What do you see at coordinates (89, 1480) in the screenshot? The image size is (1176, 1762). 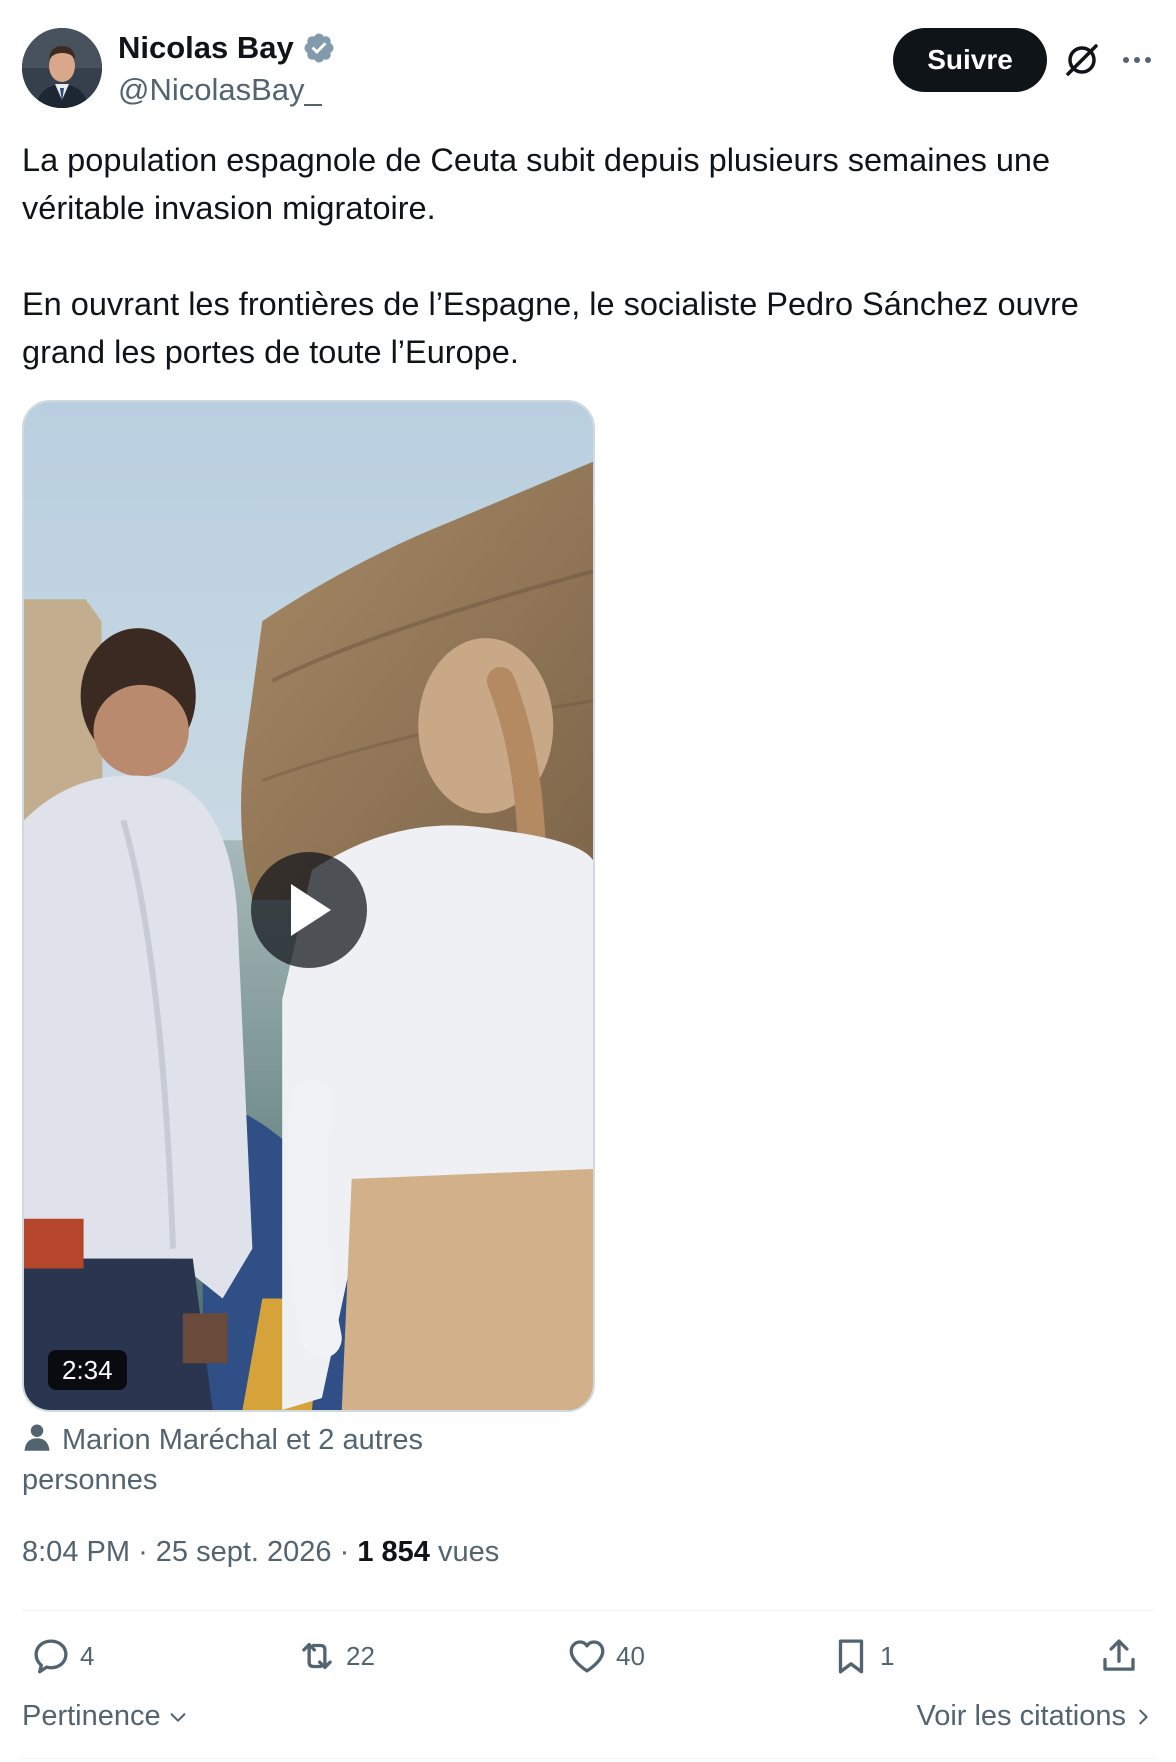 I see `tagged-text-line-2: personnes` at bounding box center [89, 1480].